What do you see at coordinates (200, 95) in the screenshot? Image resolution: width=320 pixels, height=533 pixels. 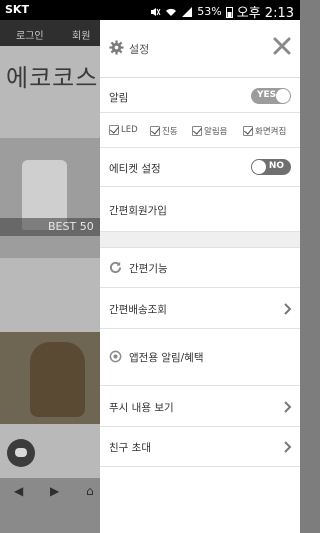 I see `notification-row: 알림 YES` at bounding box center [200, 95].